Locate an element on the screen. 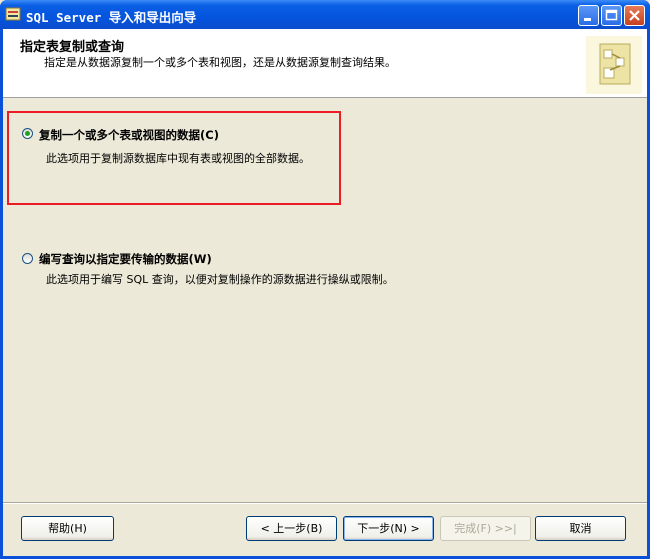 This screenshot has height=559, width=650. next-button: 下一步(N) > is located at coordinates (388, 528).